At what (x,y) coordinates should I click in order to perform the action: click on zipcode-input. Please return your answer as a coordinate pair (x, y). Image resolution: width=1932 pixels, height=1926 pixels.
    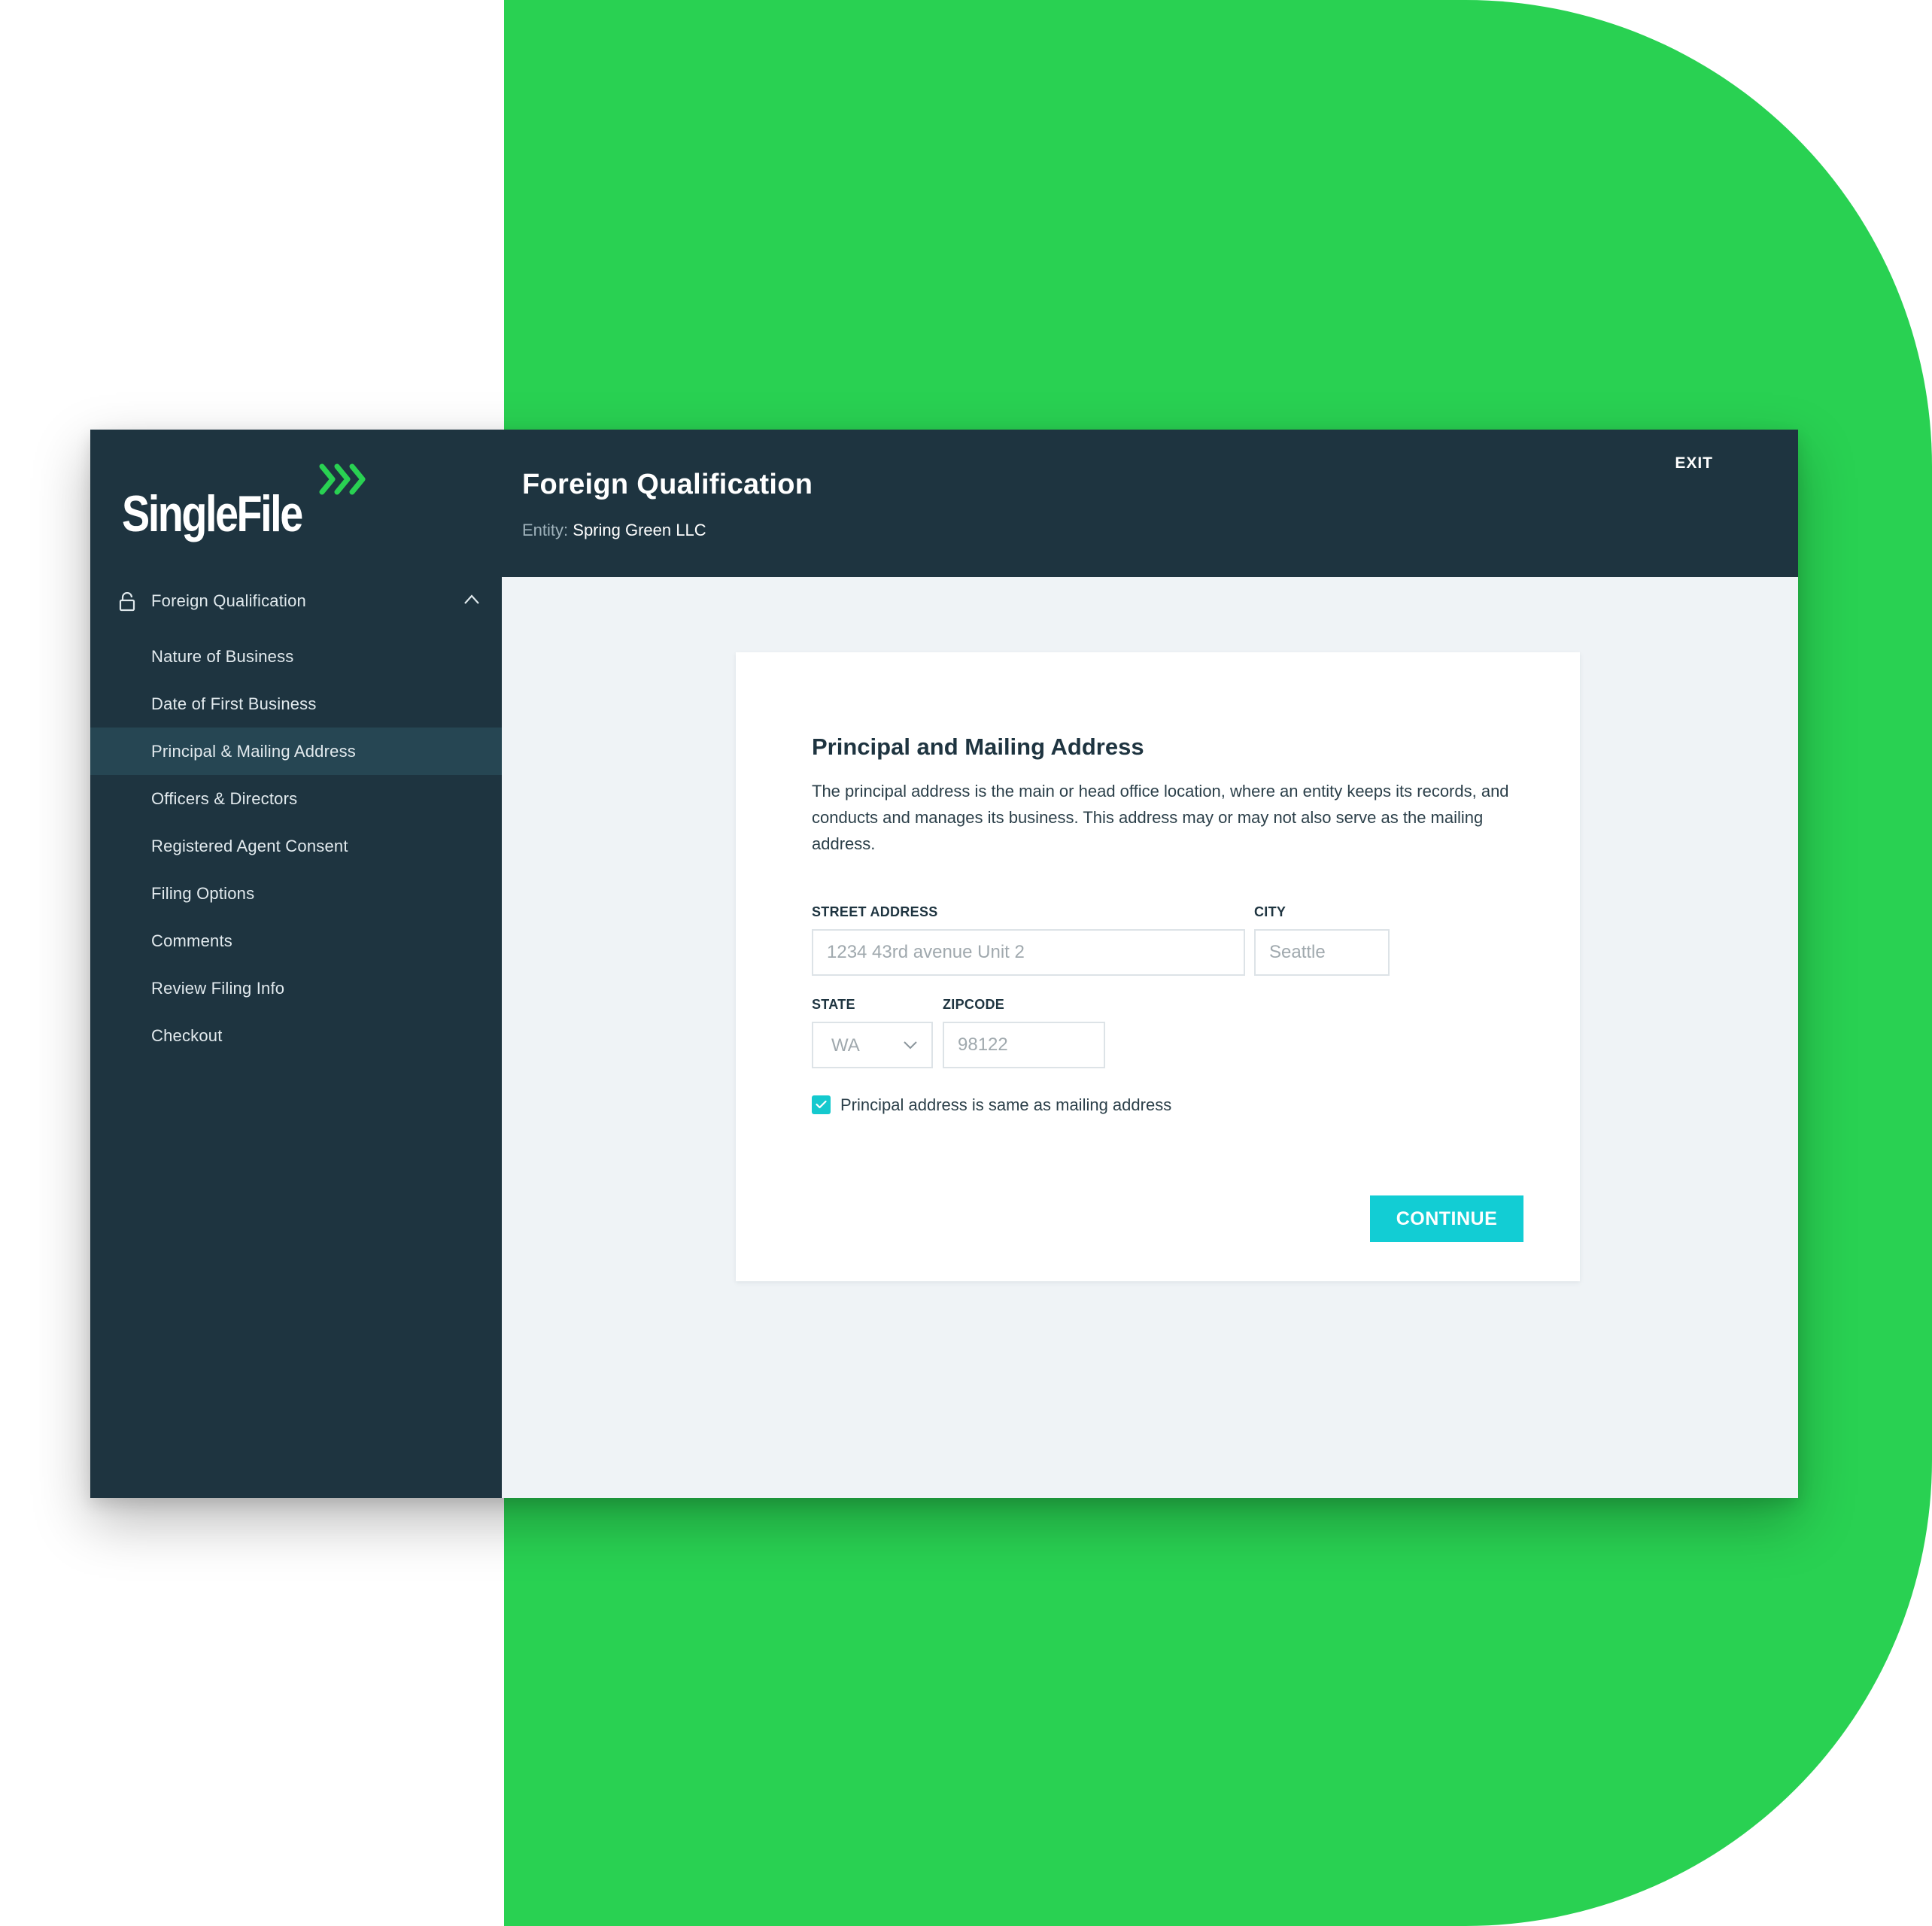
    Looking at the image, I should click on (1024, 1045).